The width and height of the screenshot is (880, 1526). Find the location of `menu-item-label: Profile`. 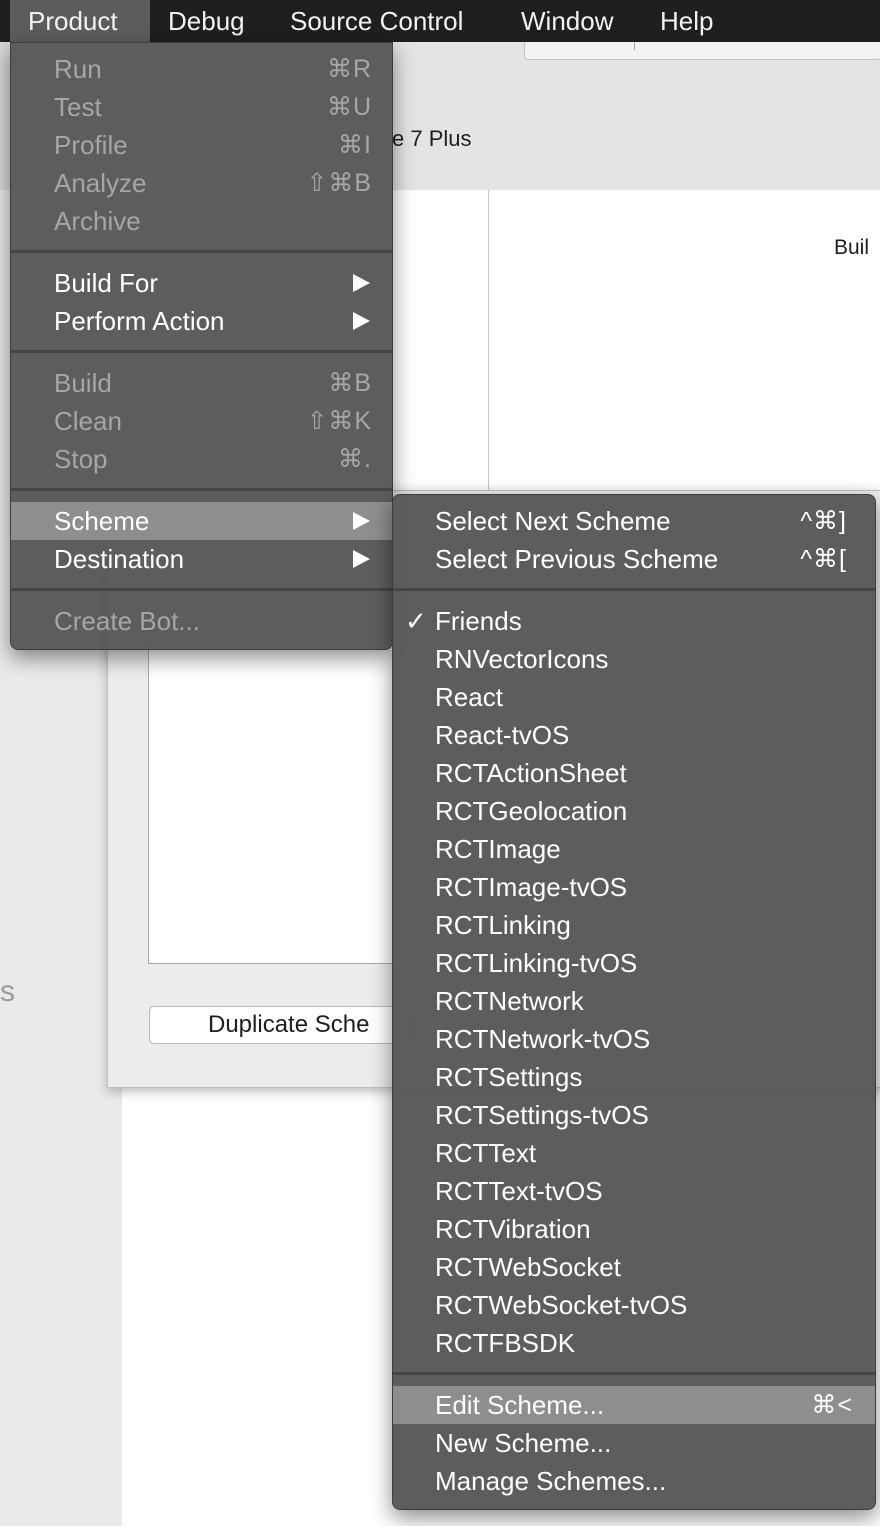

menu-item-label: Profile is located at coordinates (91, 144).